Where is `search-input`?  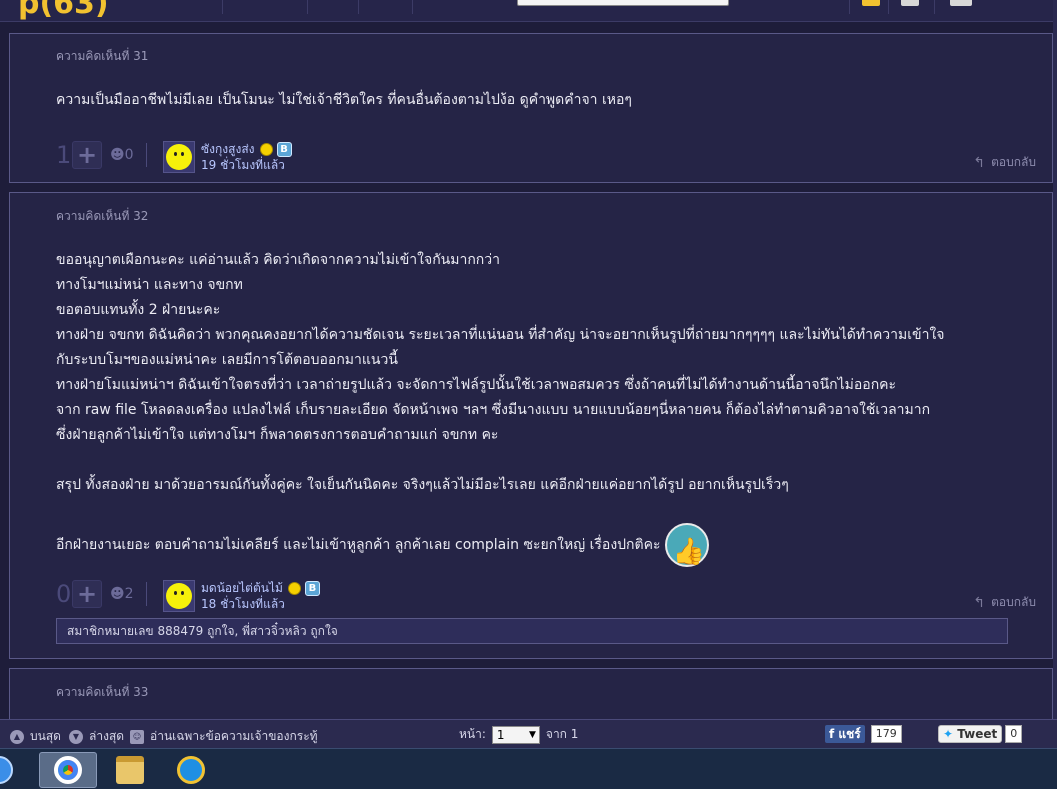
search-input is located at coordinates (623, 3).